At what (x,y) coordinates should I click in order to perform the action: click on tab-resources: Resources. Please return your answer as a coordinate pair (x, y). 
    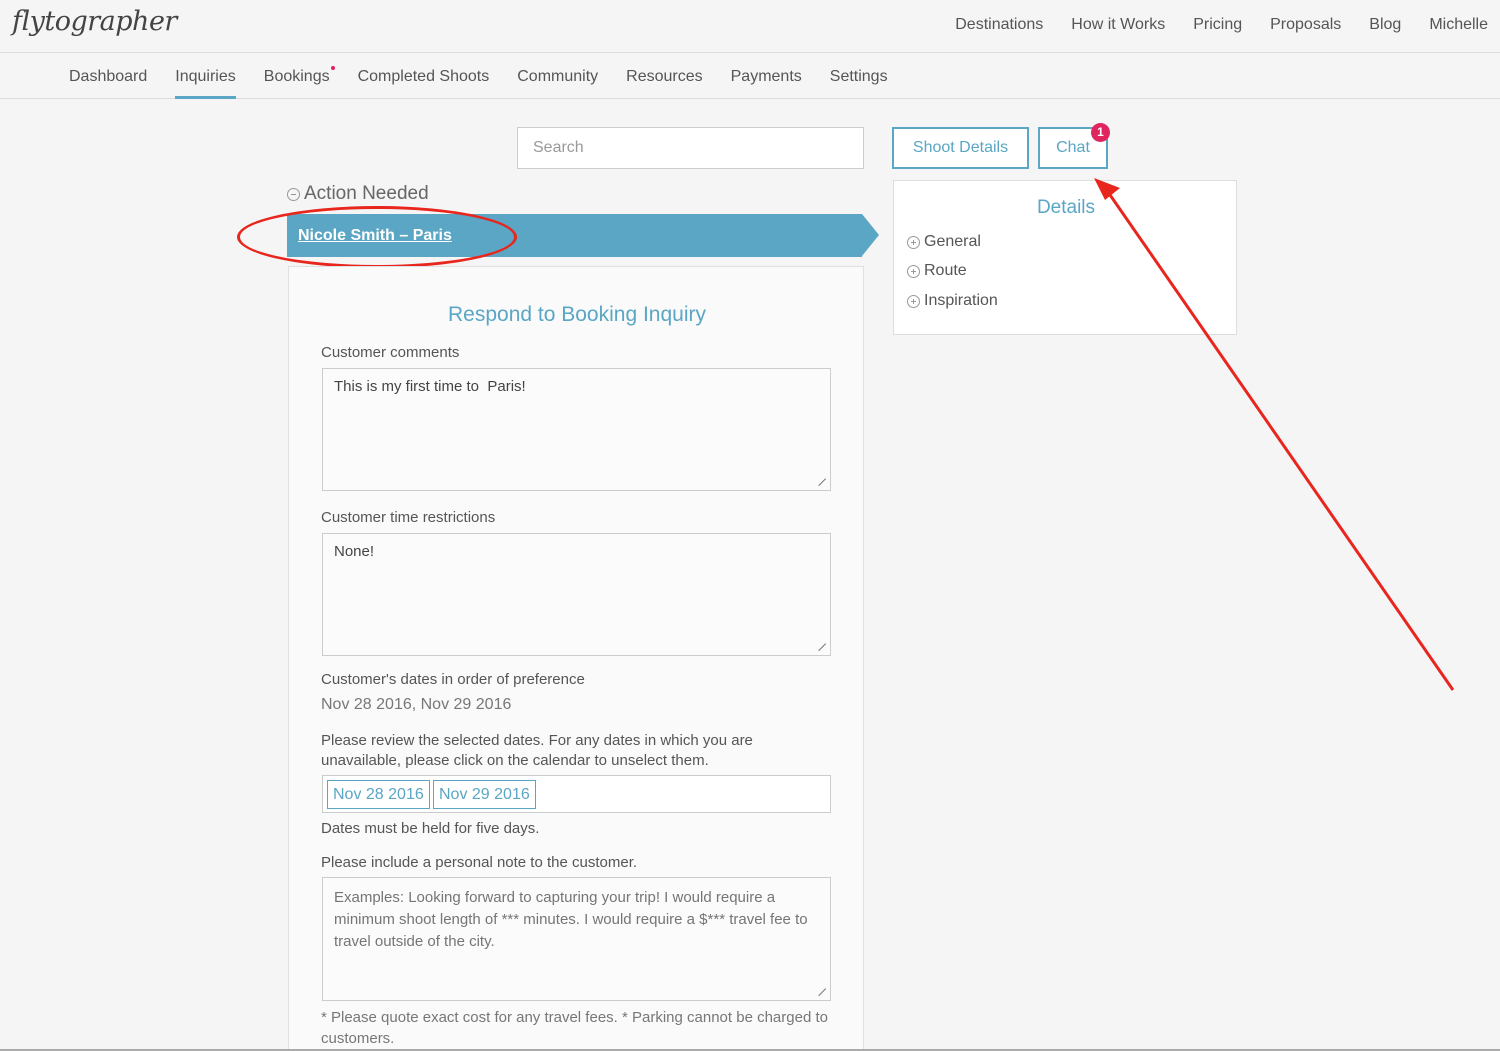
    Looking at the image, I should click on (664, 83).